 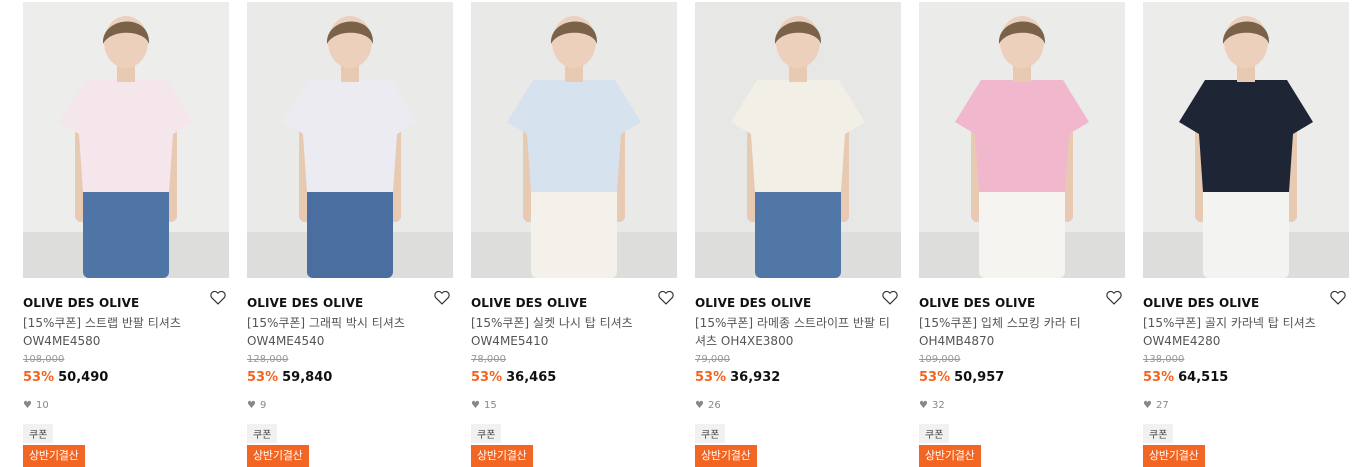 What do you see at coordinates (263, 405) in the screenshot?
I see `like-count-value: 9` at bounding box center [263, 405].